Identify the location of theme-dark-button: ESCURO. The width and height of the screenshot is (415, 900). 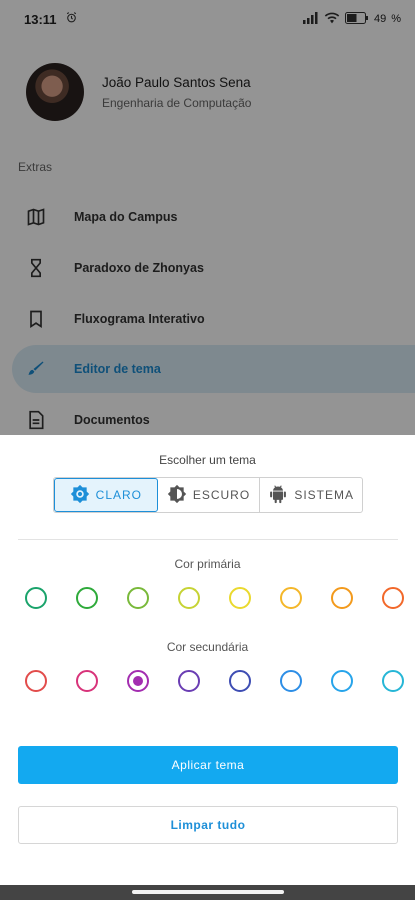
(209, 495).